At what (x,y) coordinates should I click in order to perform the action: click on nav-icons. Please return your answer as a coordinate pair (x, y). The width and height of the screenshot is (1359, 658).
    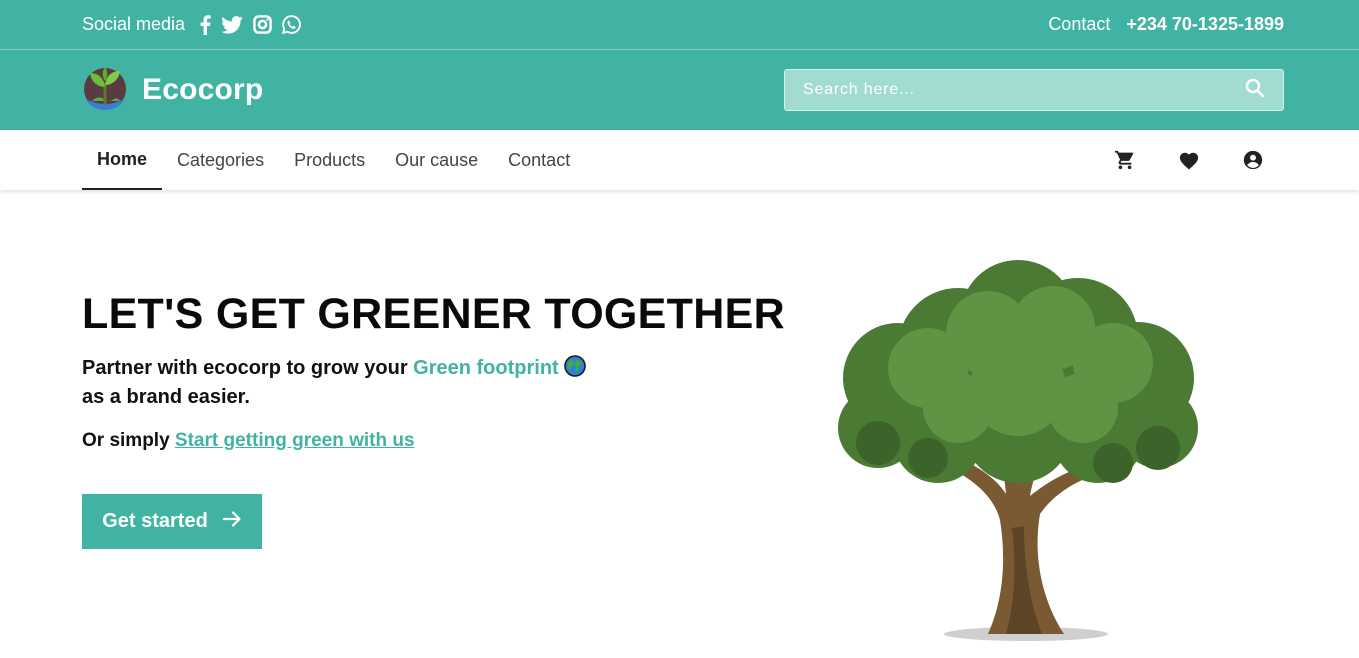
    Looking at the image, I should click on (1199, 160).